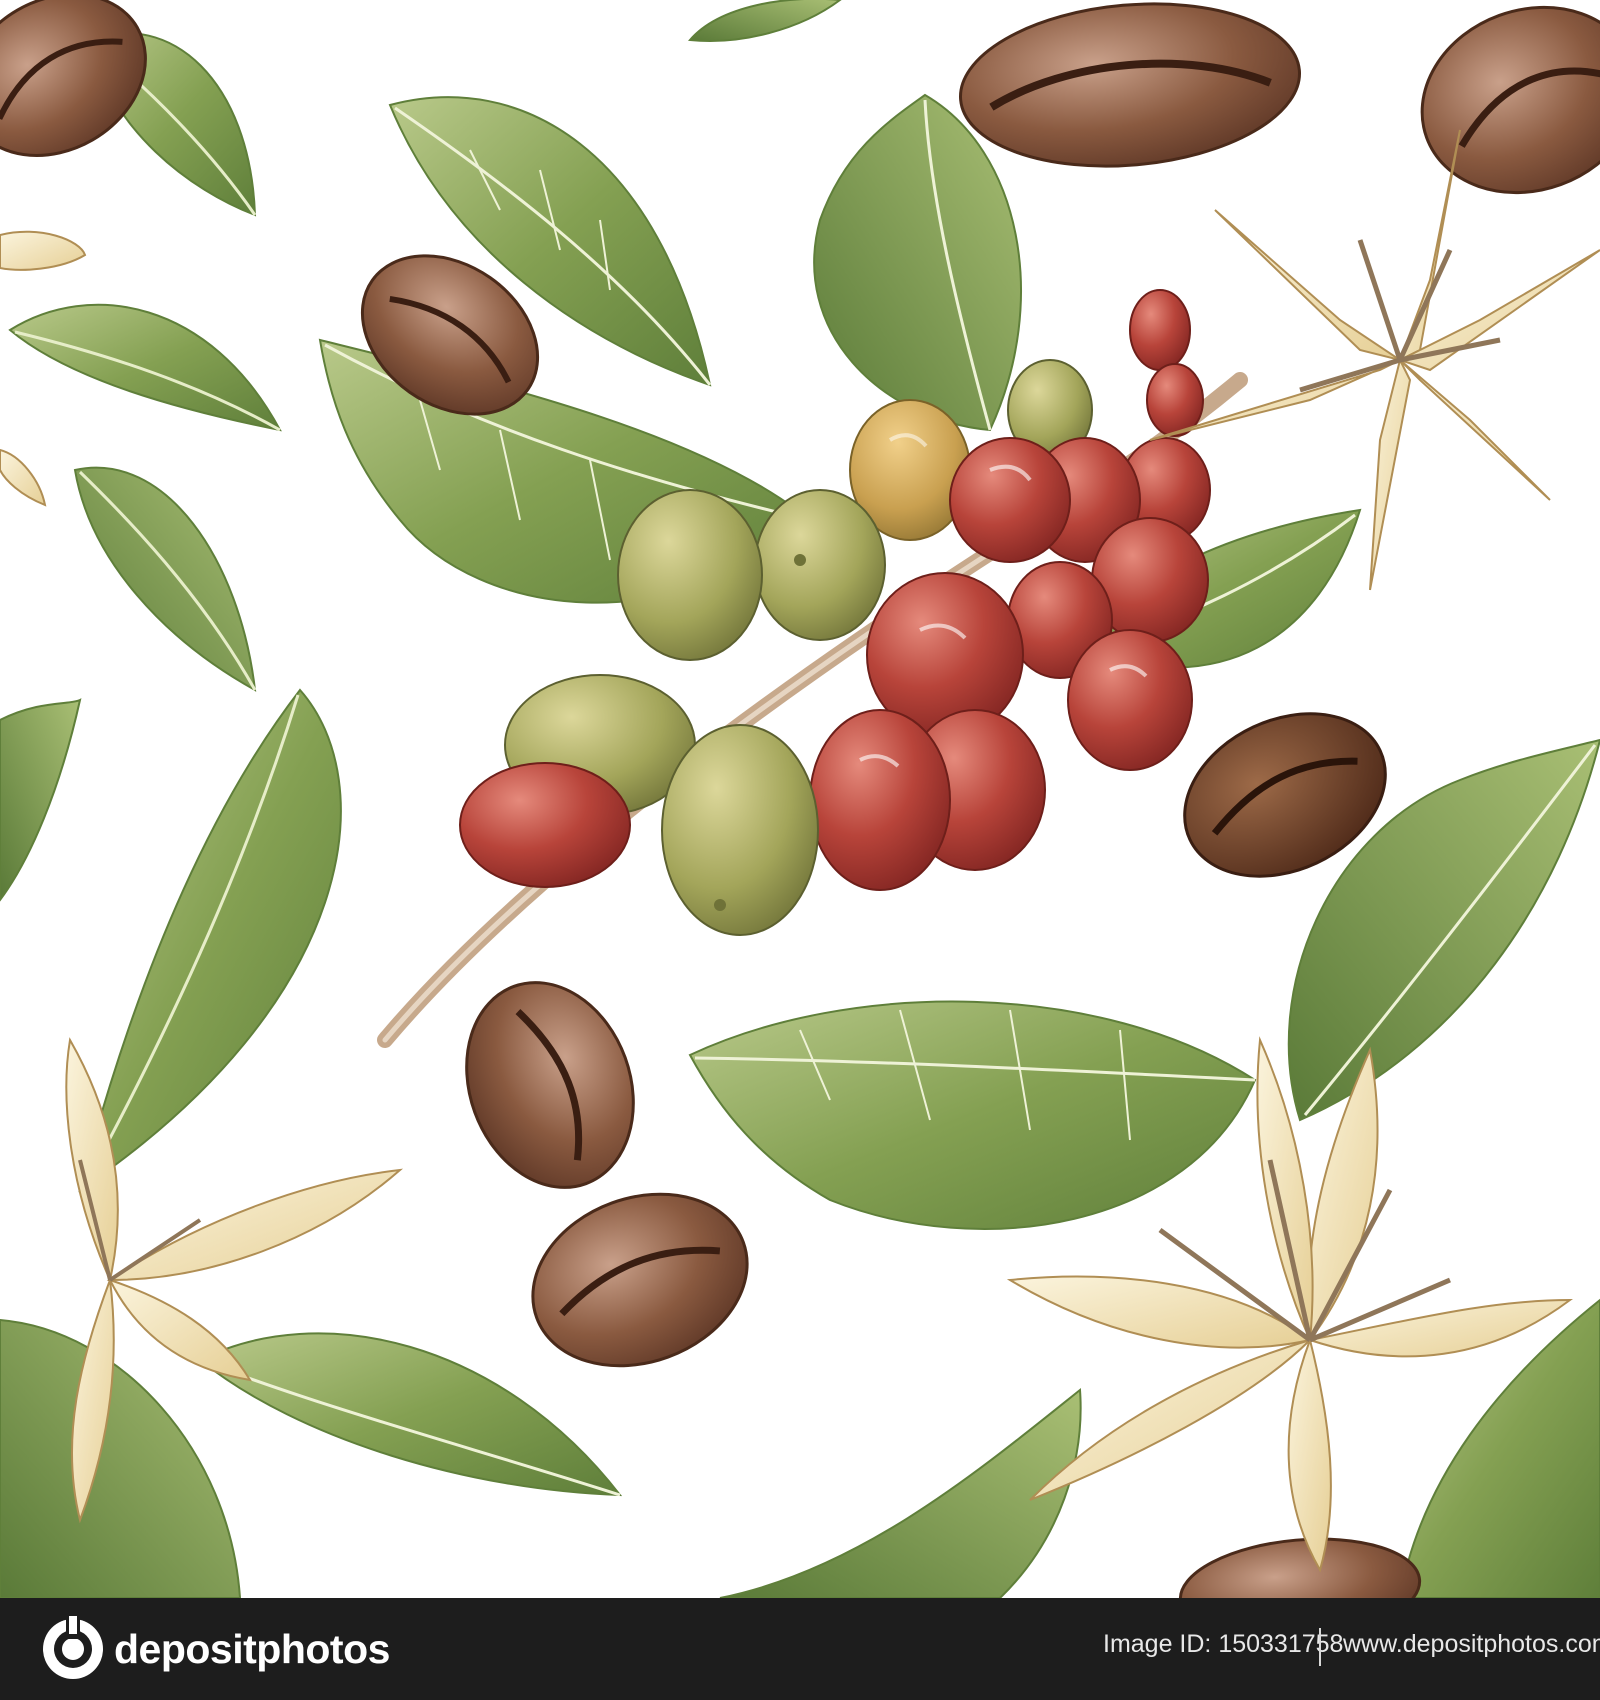 This screenshot has width=1600, height=1700. Describe the element at coordinates (73, 1647) in the screenshot. I see `depositphotos-logo-icon` at that location.